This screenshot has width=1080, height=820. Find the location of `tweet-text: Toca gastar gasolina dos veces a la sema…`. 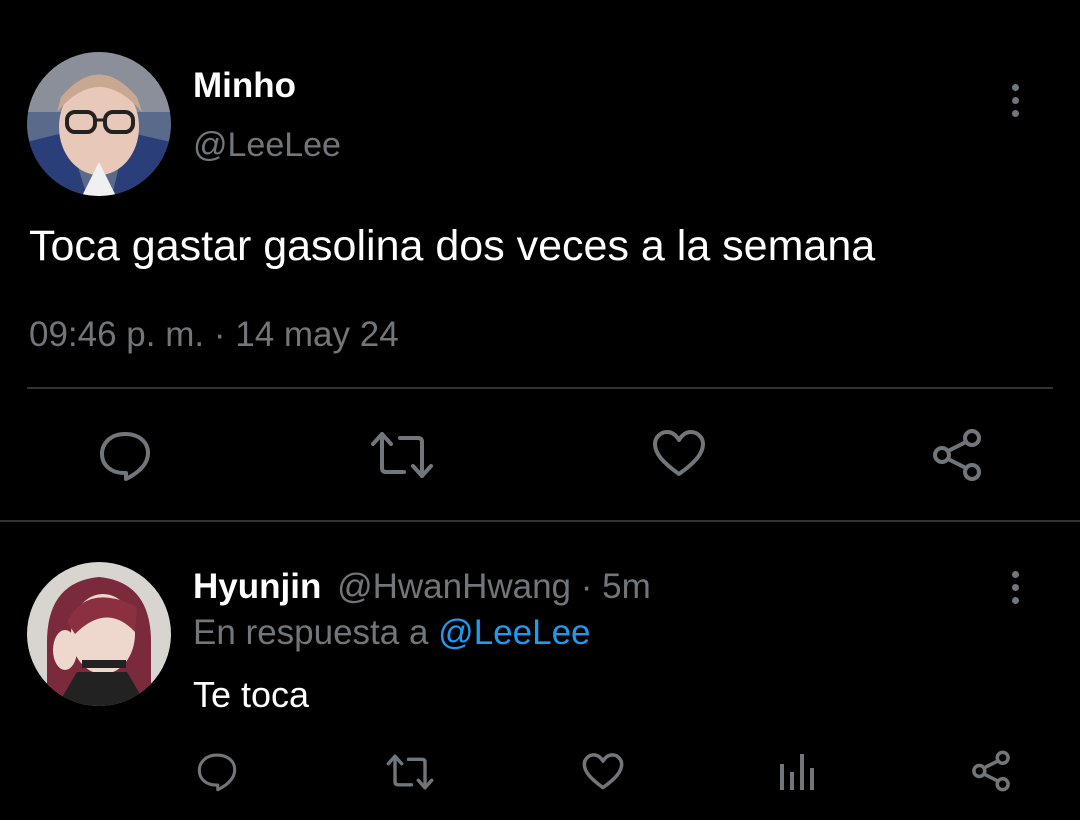

tweet-text: Toca gastar gasolina dos veces a la sema… is located at coordinates (452, 246).